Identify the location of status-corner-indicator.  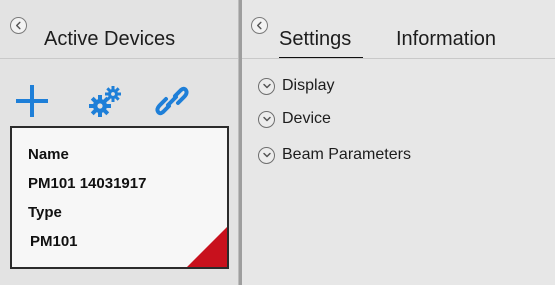
(207, 247).